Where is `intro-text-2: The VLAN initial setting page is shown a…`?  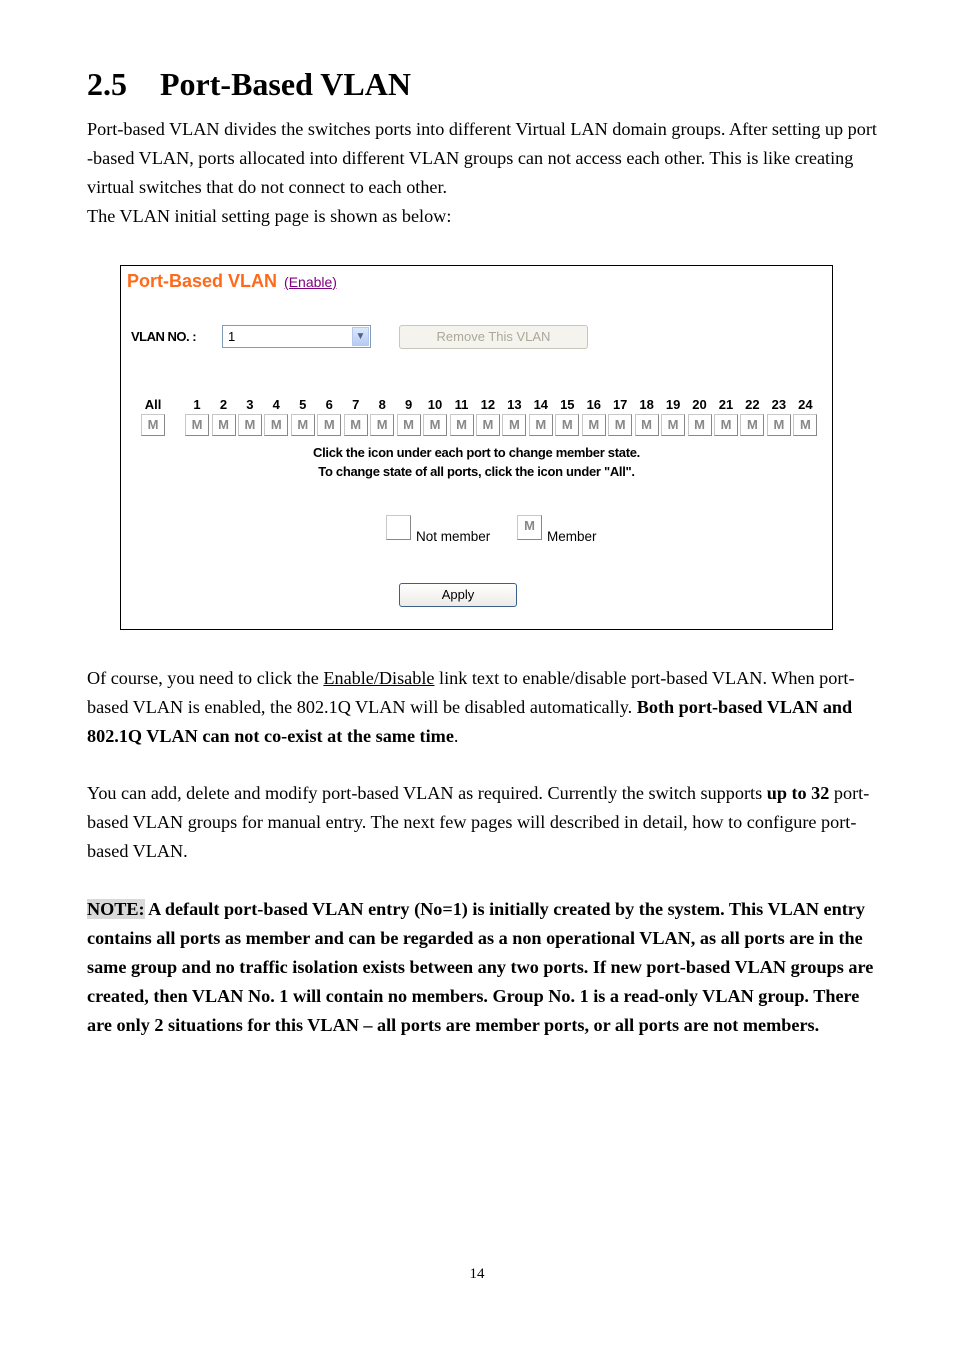
intro-text-2: The VLAN initial setting page is shown a… is located at coordinates (269, 216).